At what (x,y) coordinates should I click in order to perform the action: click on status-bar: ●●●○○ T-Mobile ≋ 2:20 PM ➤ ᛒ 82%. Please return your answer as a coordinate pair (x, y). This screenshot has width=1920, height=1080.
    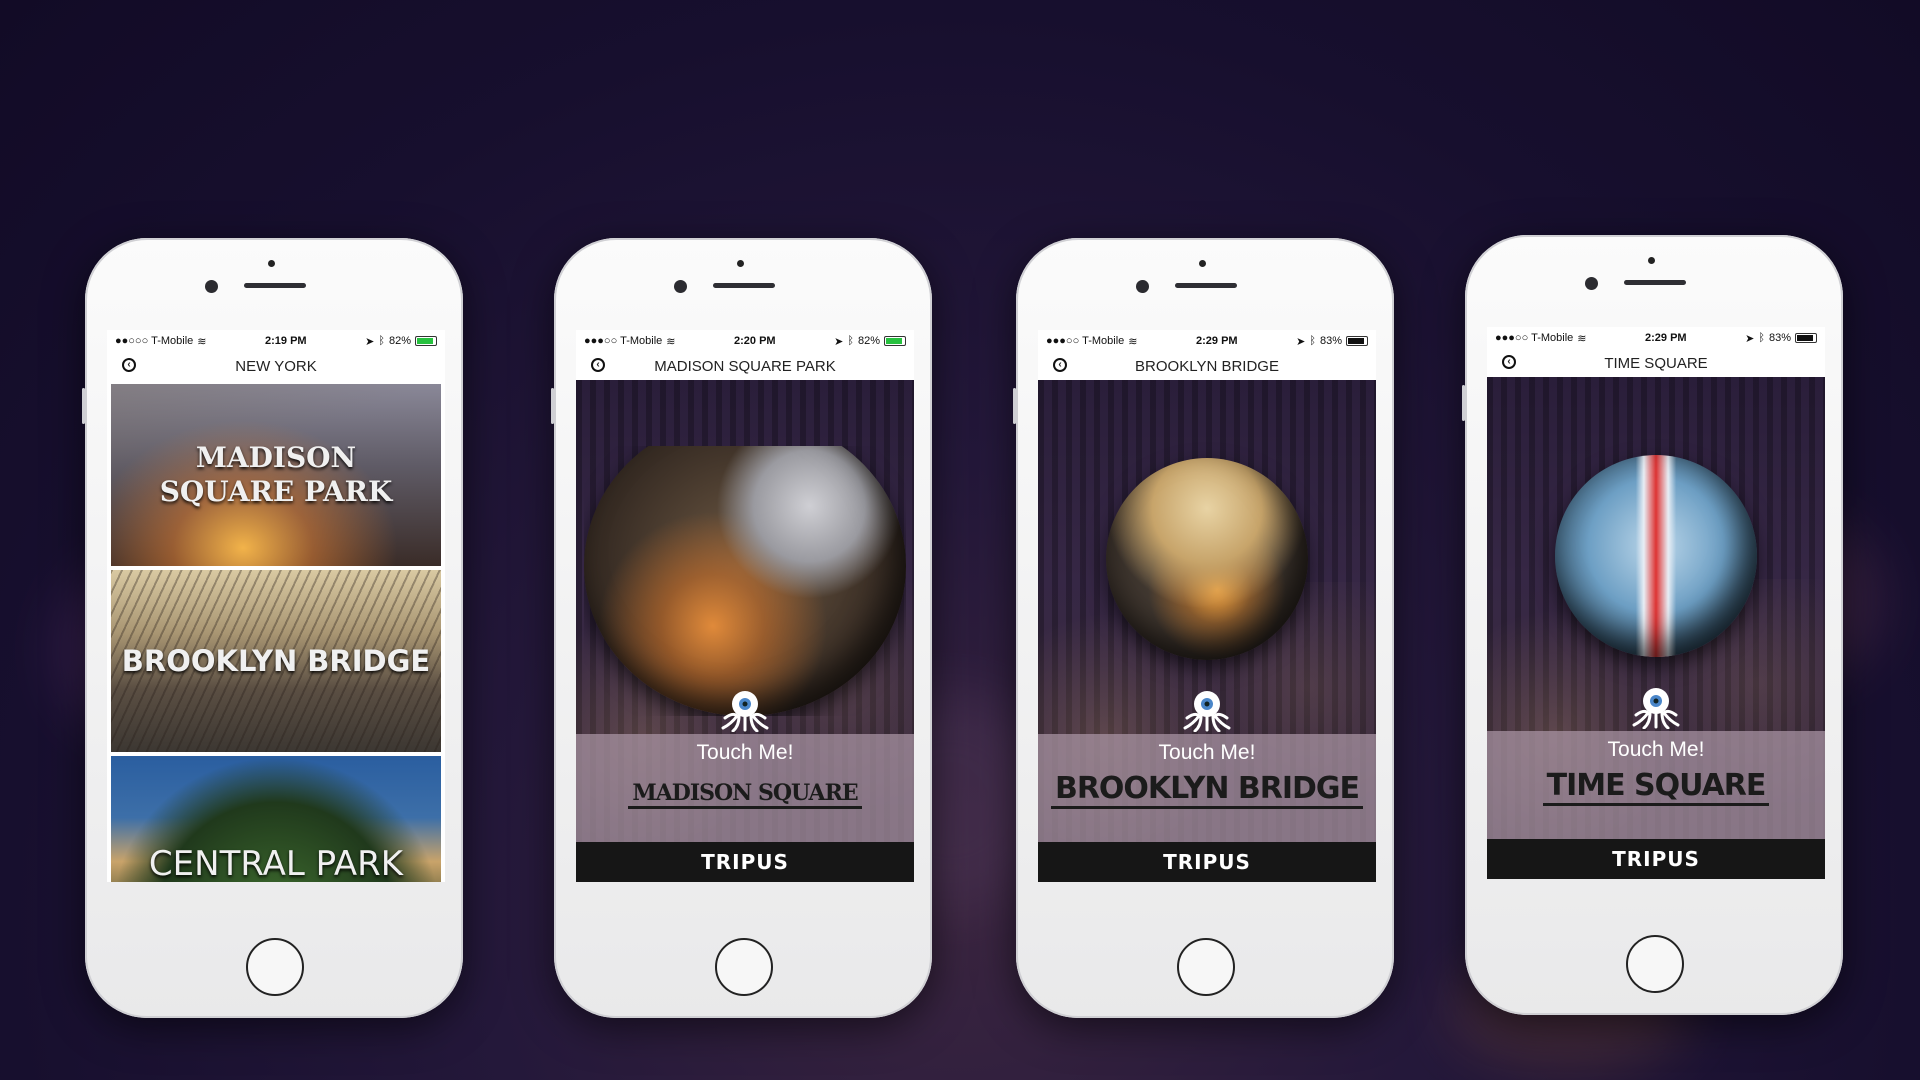
    Looking at the image, I should click on (745, 341).